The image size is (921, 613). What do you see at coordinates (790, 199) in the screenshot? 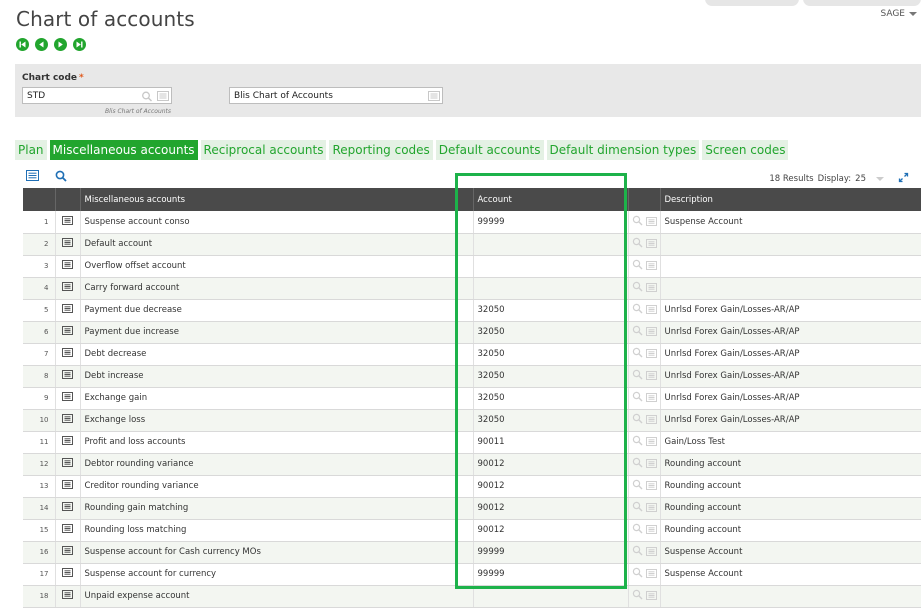
I see `column-header-description: Description` at bounding box center [790, 199].